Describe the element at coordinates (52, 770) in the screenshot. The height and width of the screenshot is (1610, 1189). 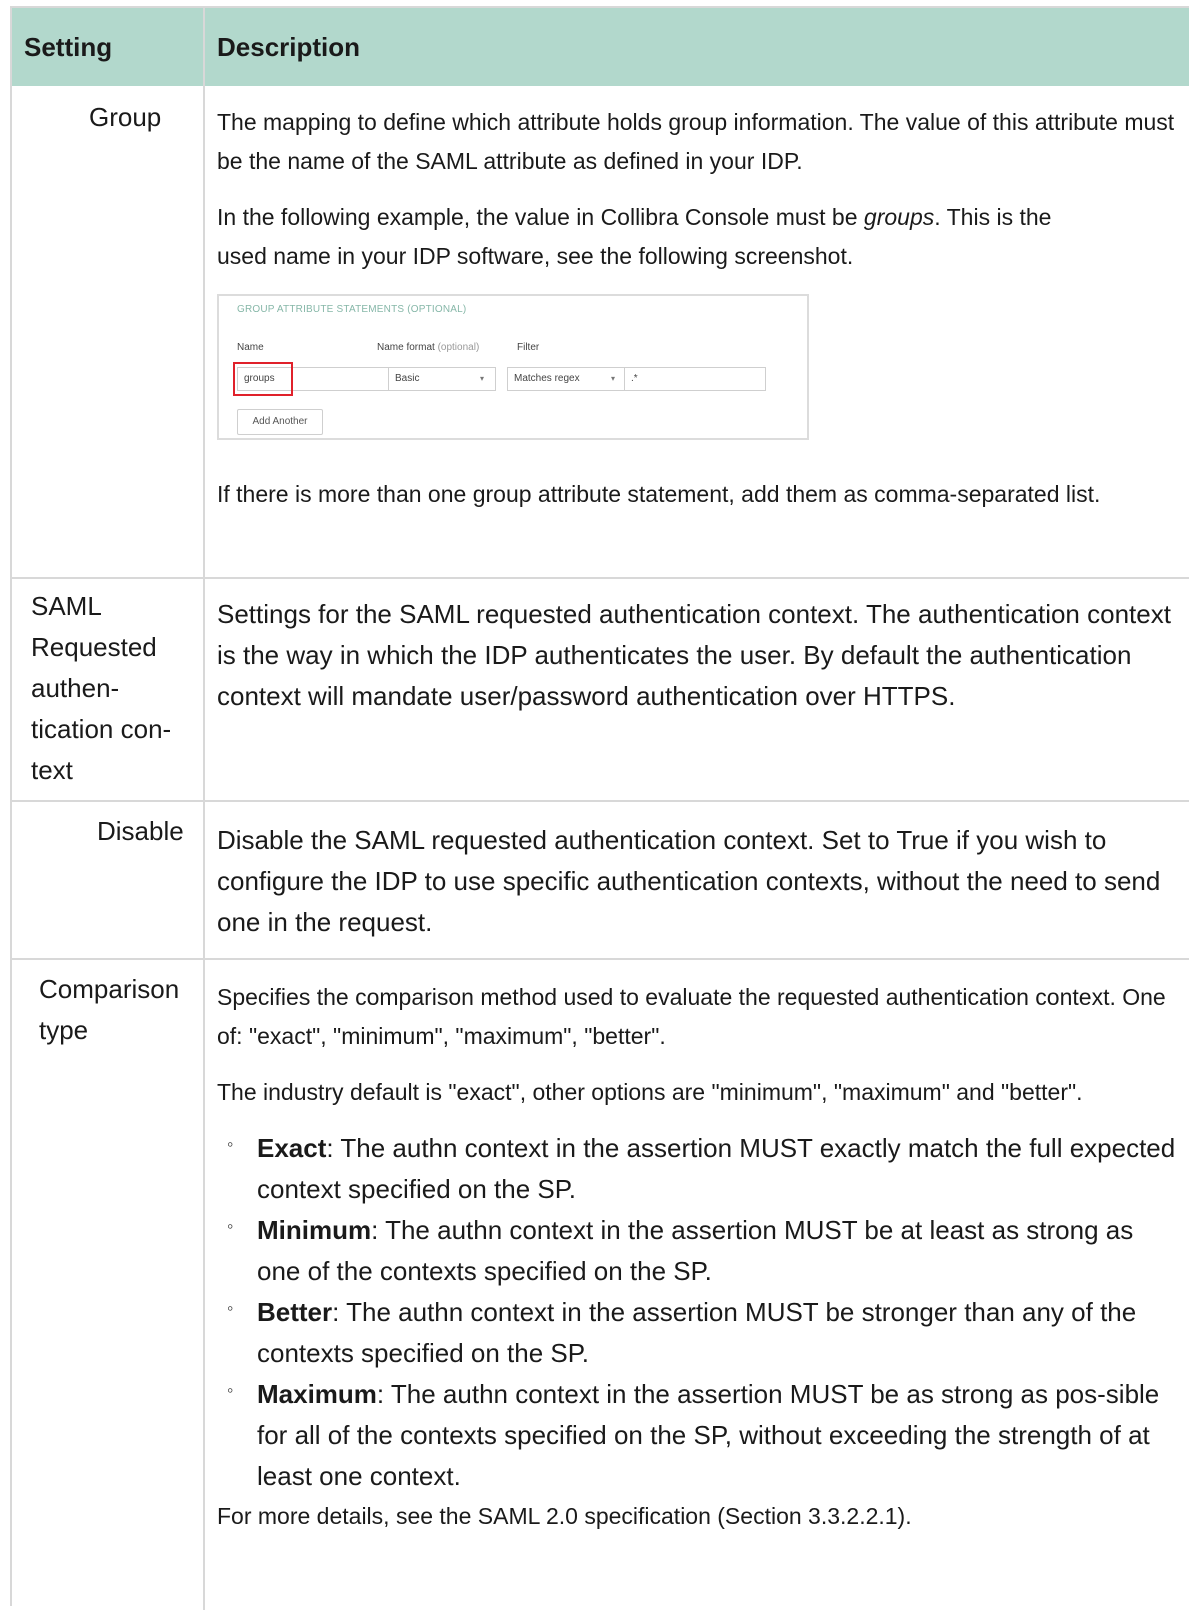
I see `setting-line: text` at that location.